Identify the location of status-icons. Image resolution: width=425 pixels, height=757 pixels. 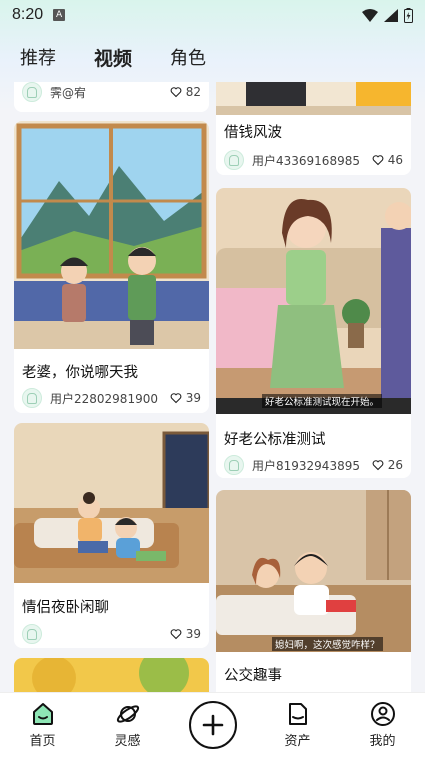
(387, 15).